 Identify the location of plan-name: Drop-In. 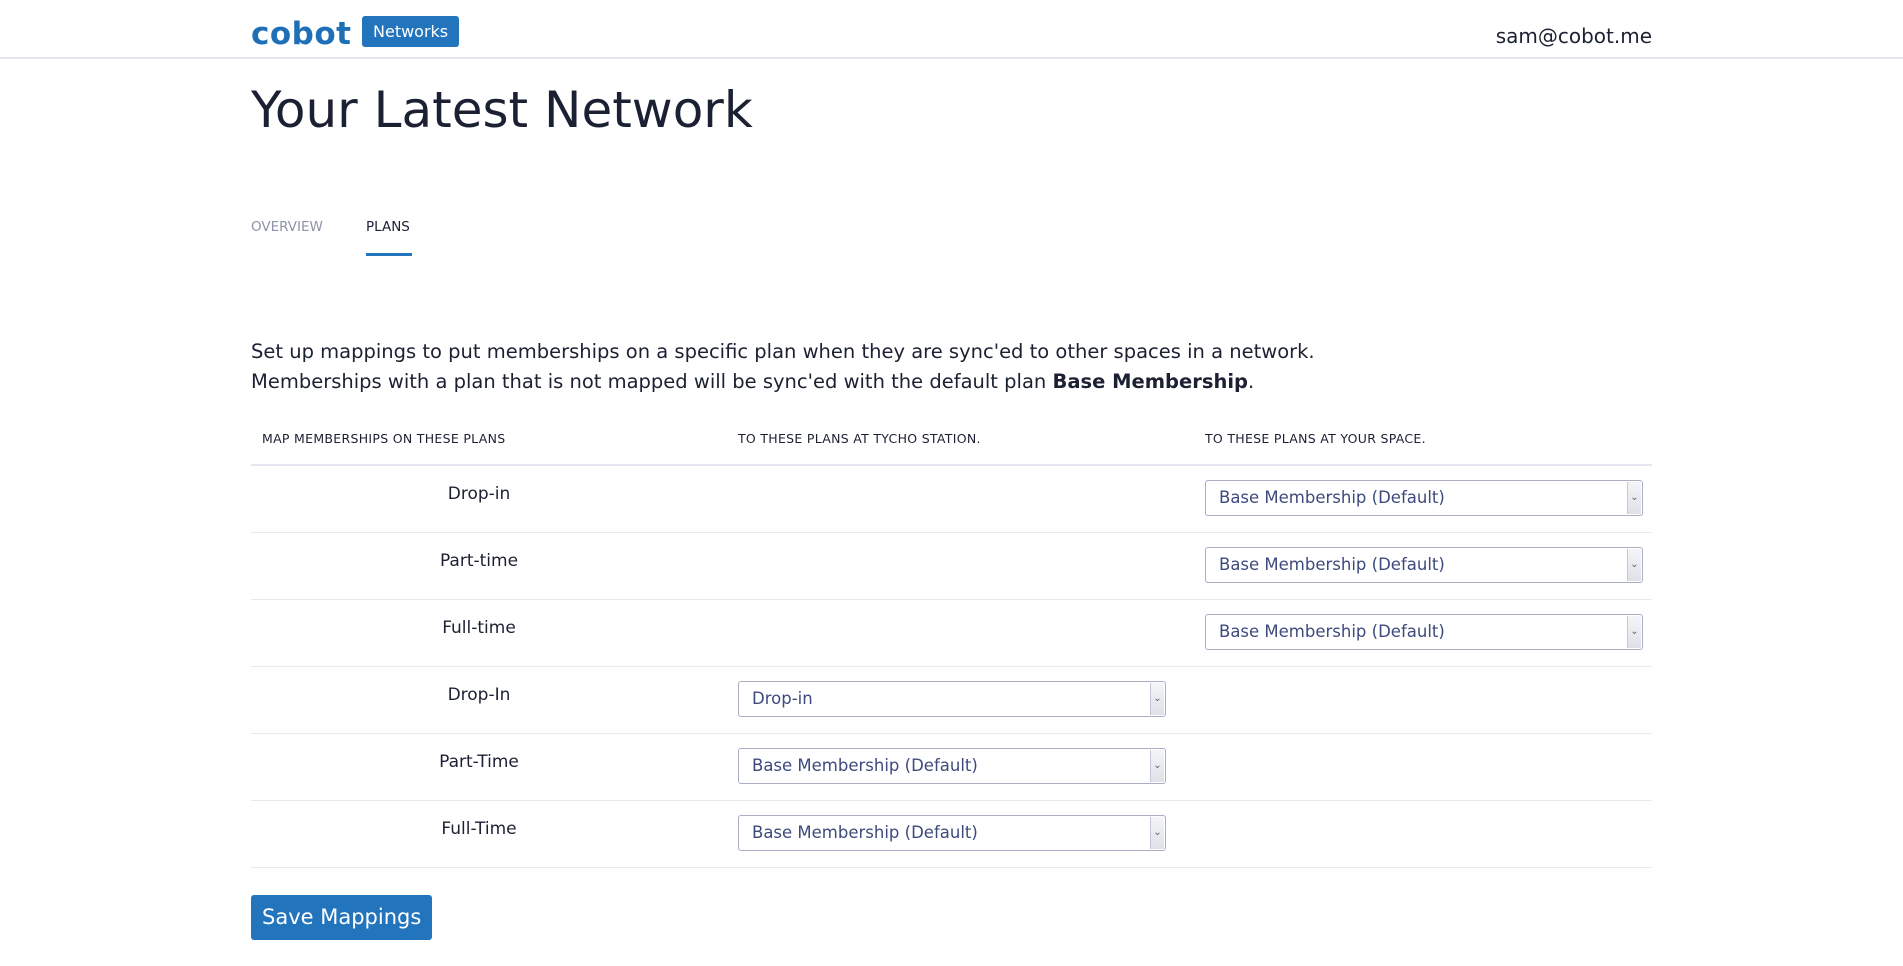
(479, 695).